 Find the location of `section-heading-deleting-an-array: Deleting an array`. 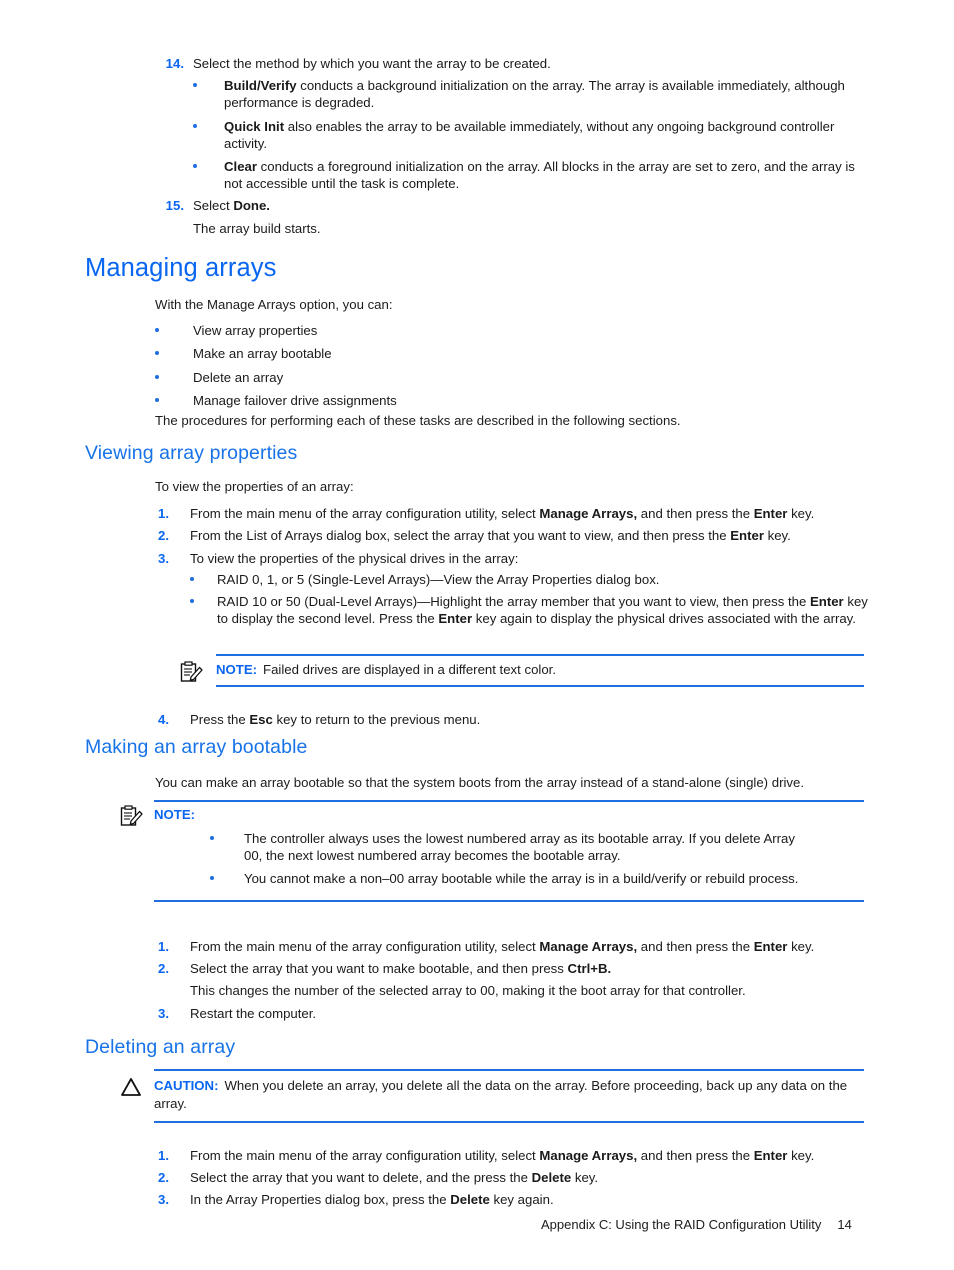

section-heading-deleting-an-array: Deleting an array is located at coordinates (160, 1047).